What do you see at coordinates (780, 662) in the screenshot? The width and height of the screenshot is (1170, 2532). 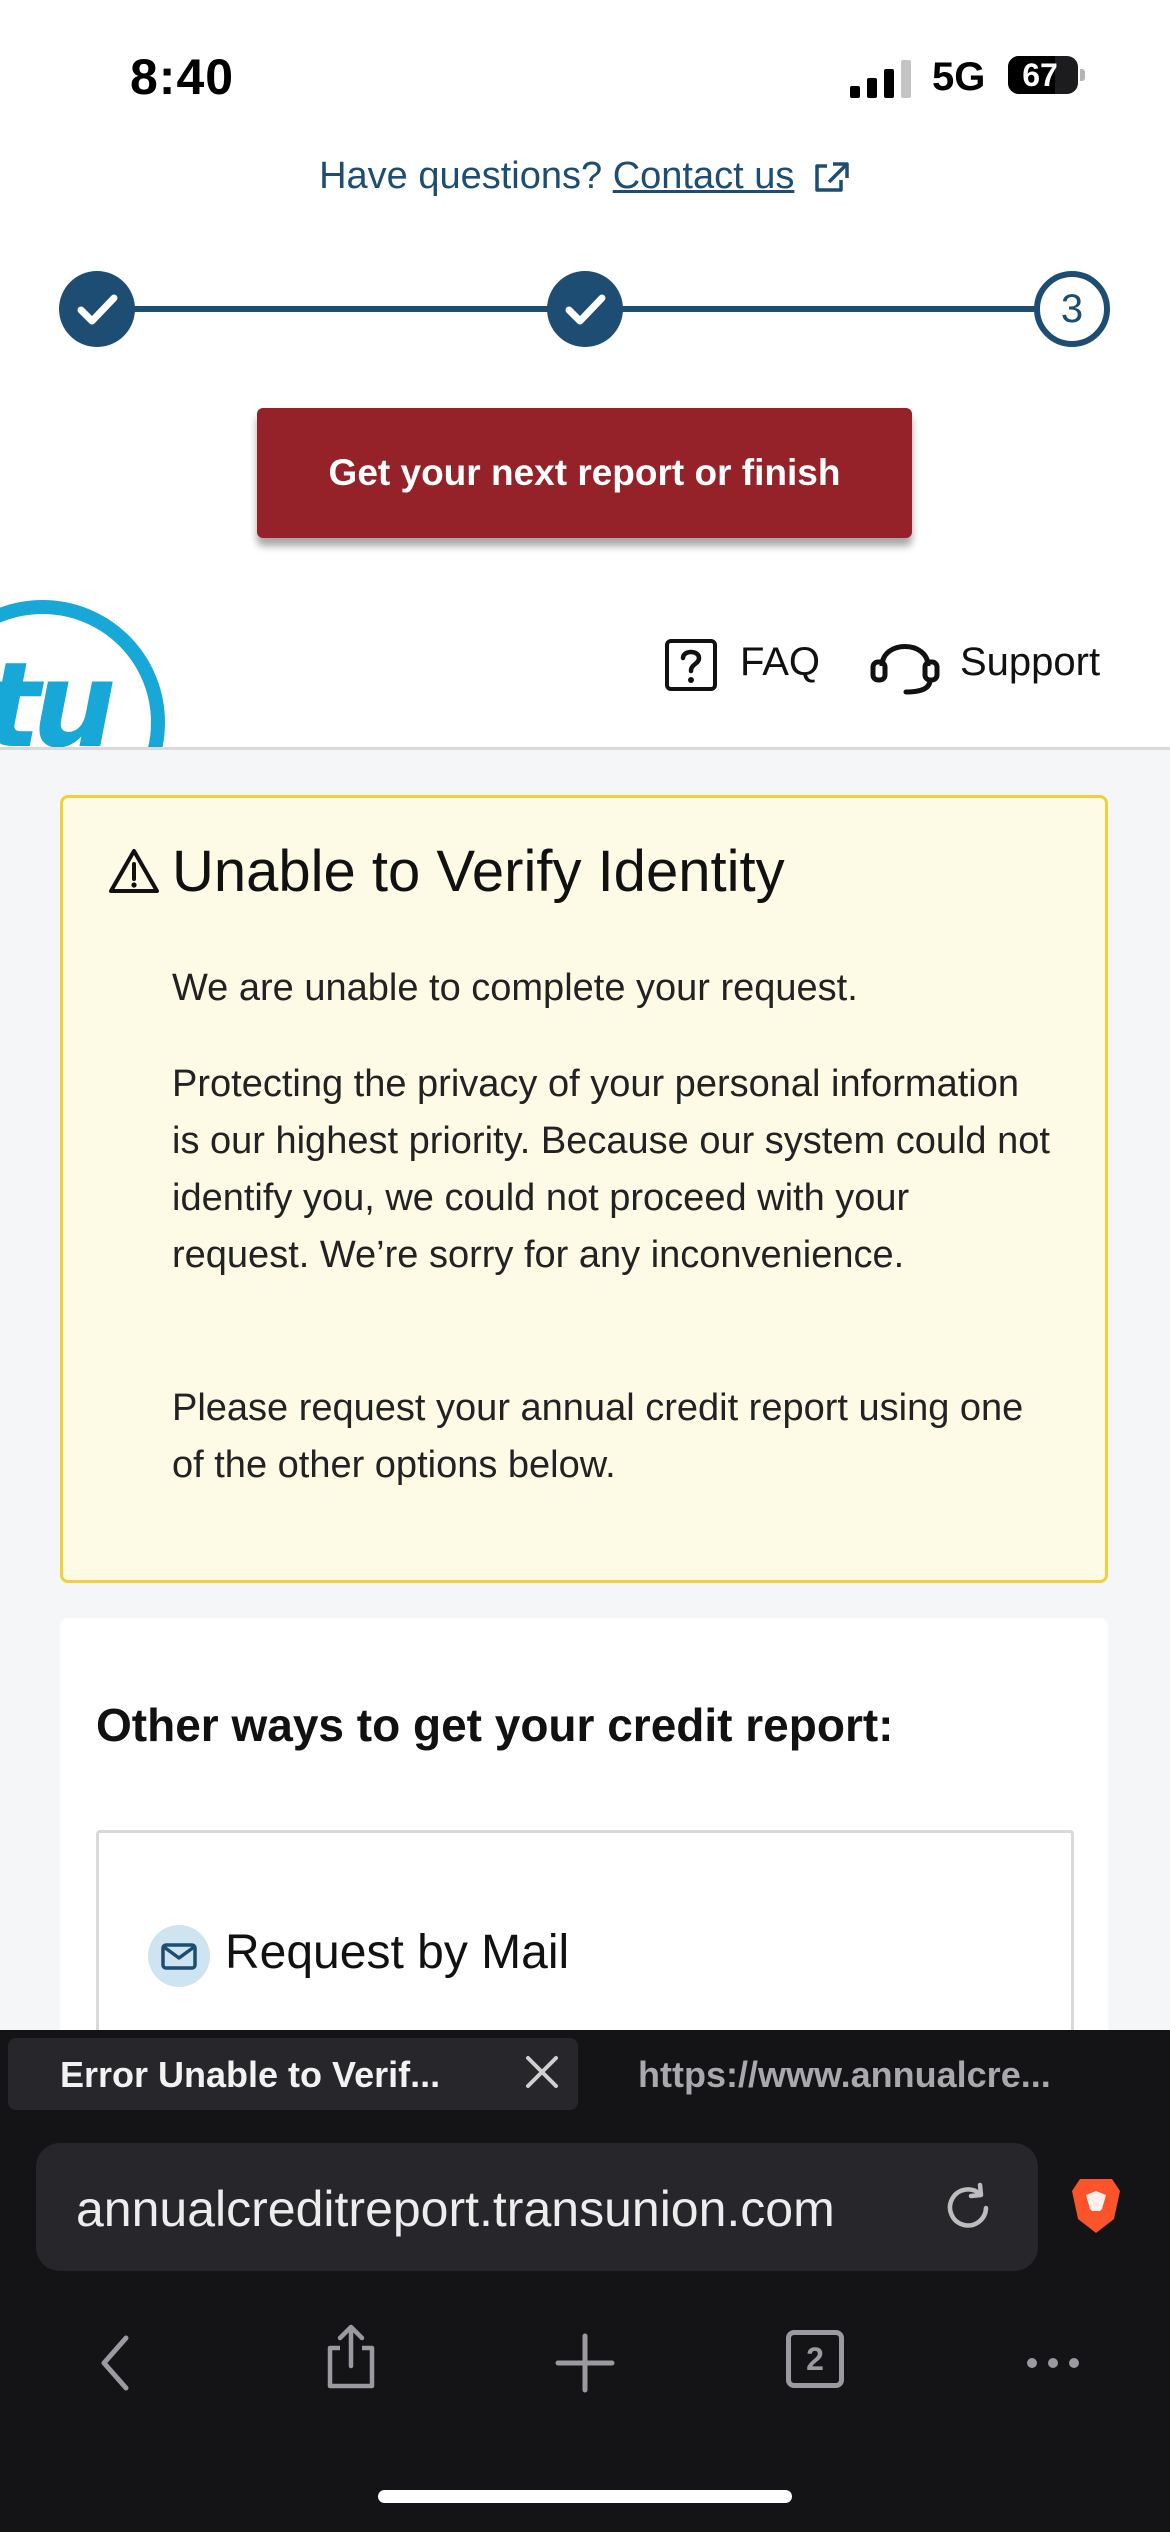 I see `faq-link: FAQ` at bounding box center [780, 662].